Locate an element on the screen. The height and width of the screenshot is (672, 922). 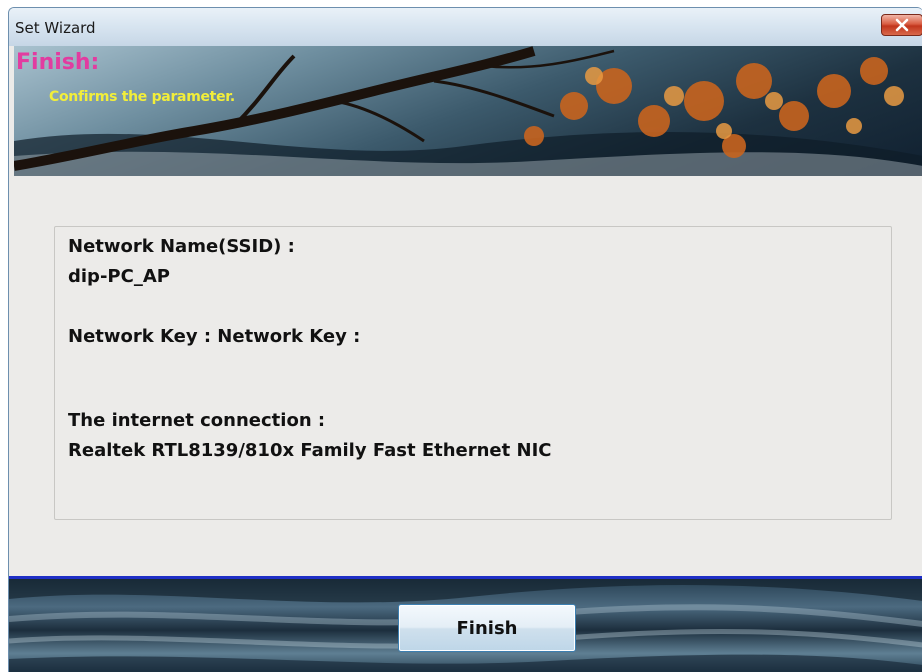
close-button is located at coordinates (901, 25).